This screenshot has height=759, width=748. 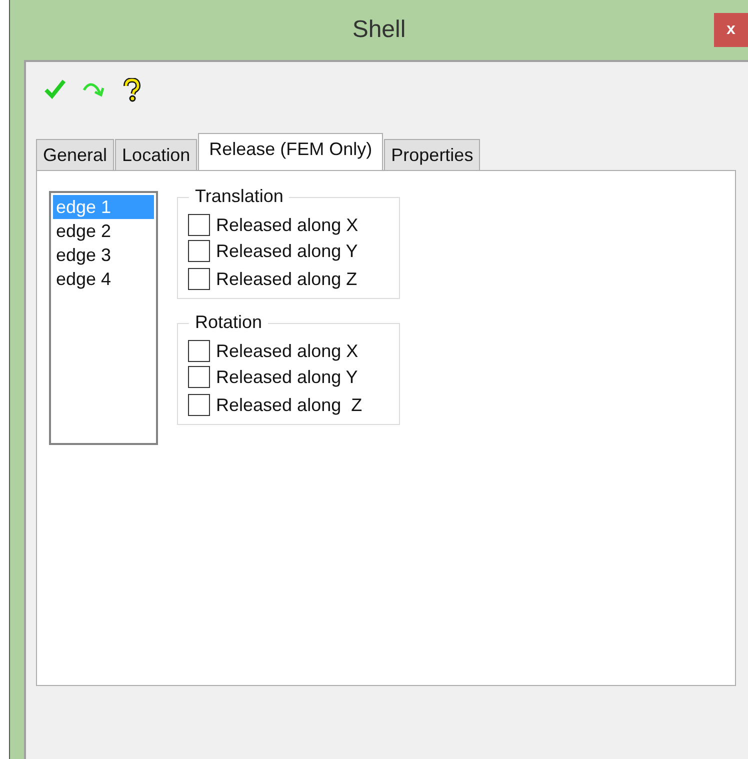 What do you see at coordinates (291, 151) in the screenshot?
I see `tab: Release (FEM Only)` at bounding box center [291, 151].